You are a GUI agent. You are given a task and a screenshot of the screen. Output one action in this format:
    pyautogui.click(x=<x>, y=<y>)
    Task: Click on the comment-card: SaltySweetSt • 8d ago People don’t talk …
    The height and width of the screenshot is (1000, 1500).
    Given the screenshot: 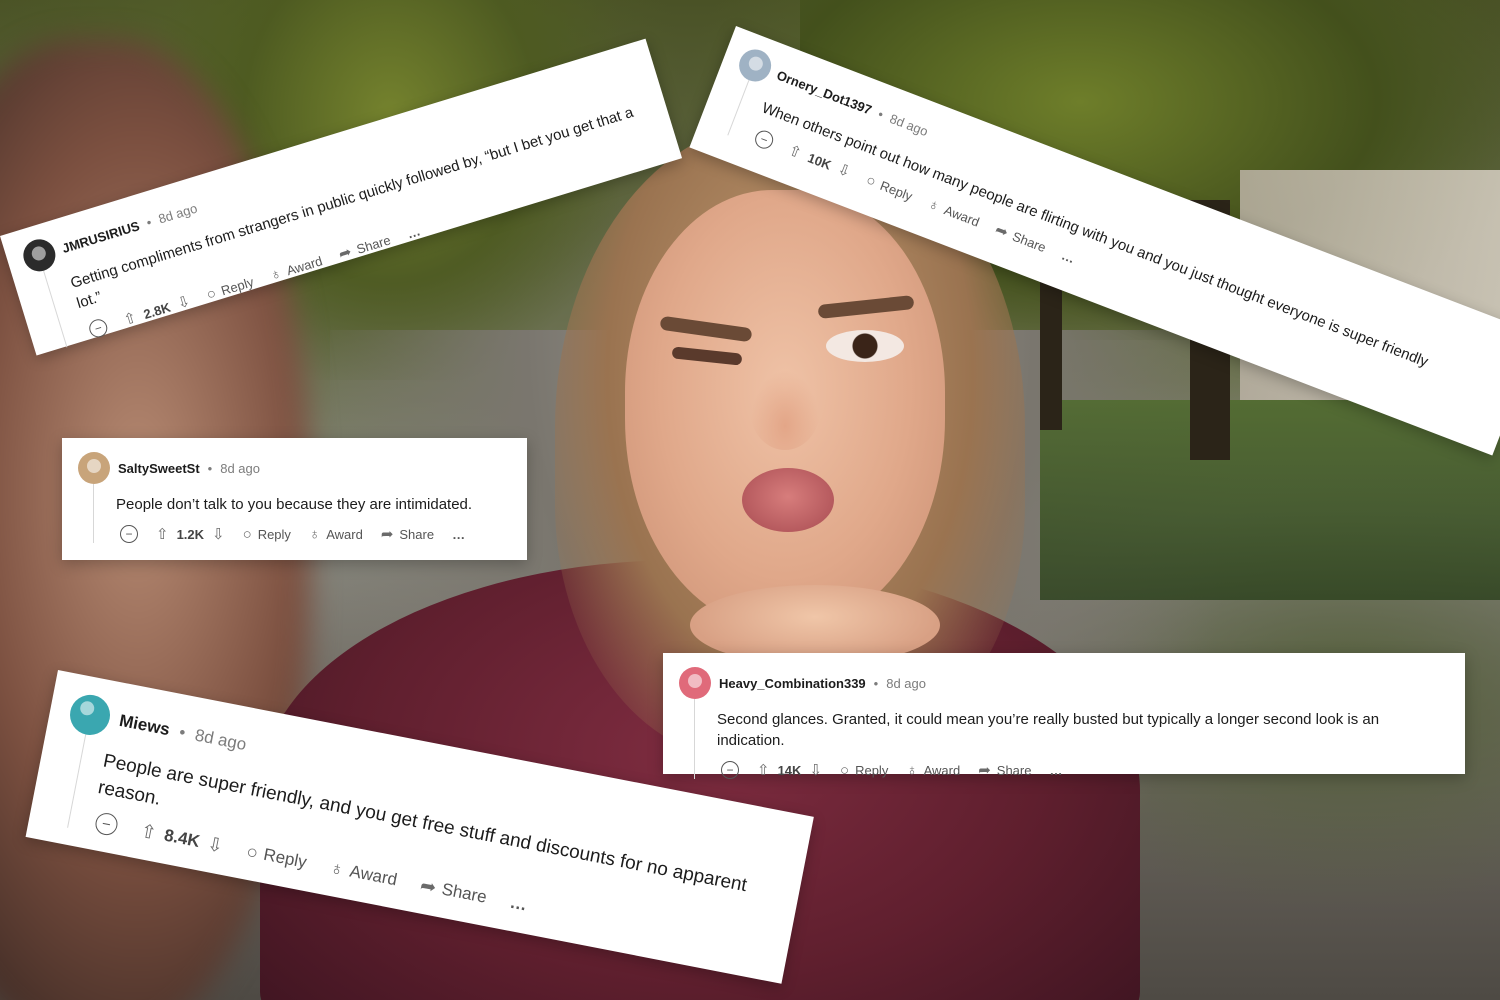 What is the action you would take?
    pyautogui.click(x=294, y=499)
    